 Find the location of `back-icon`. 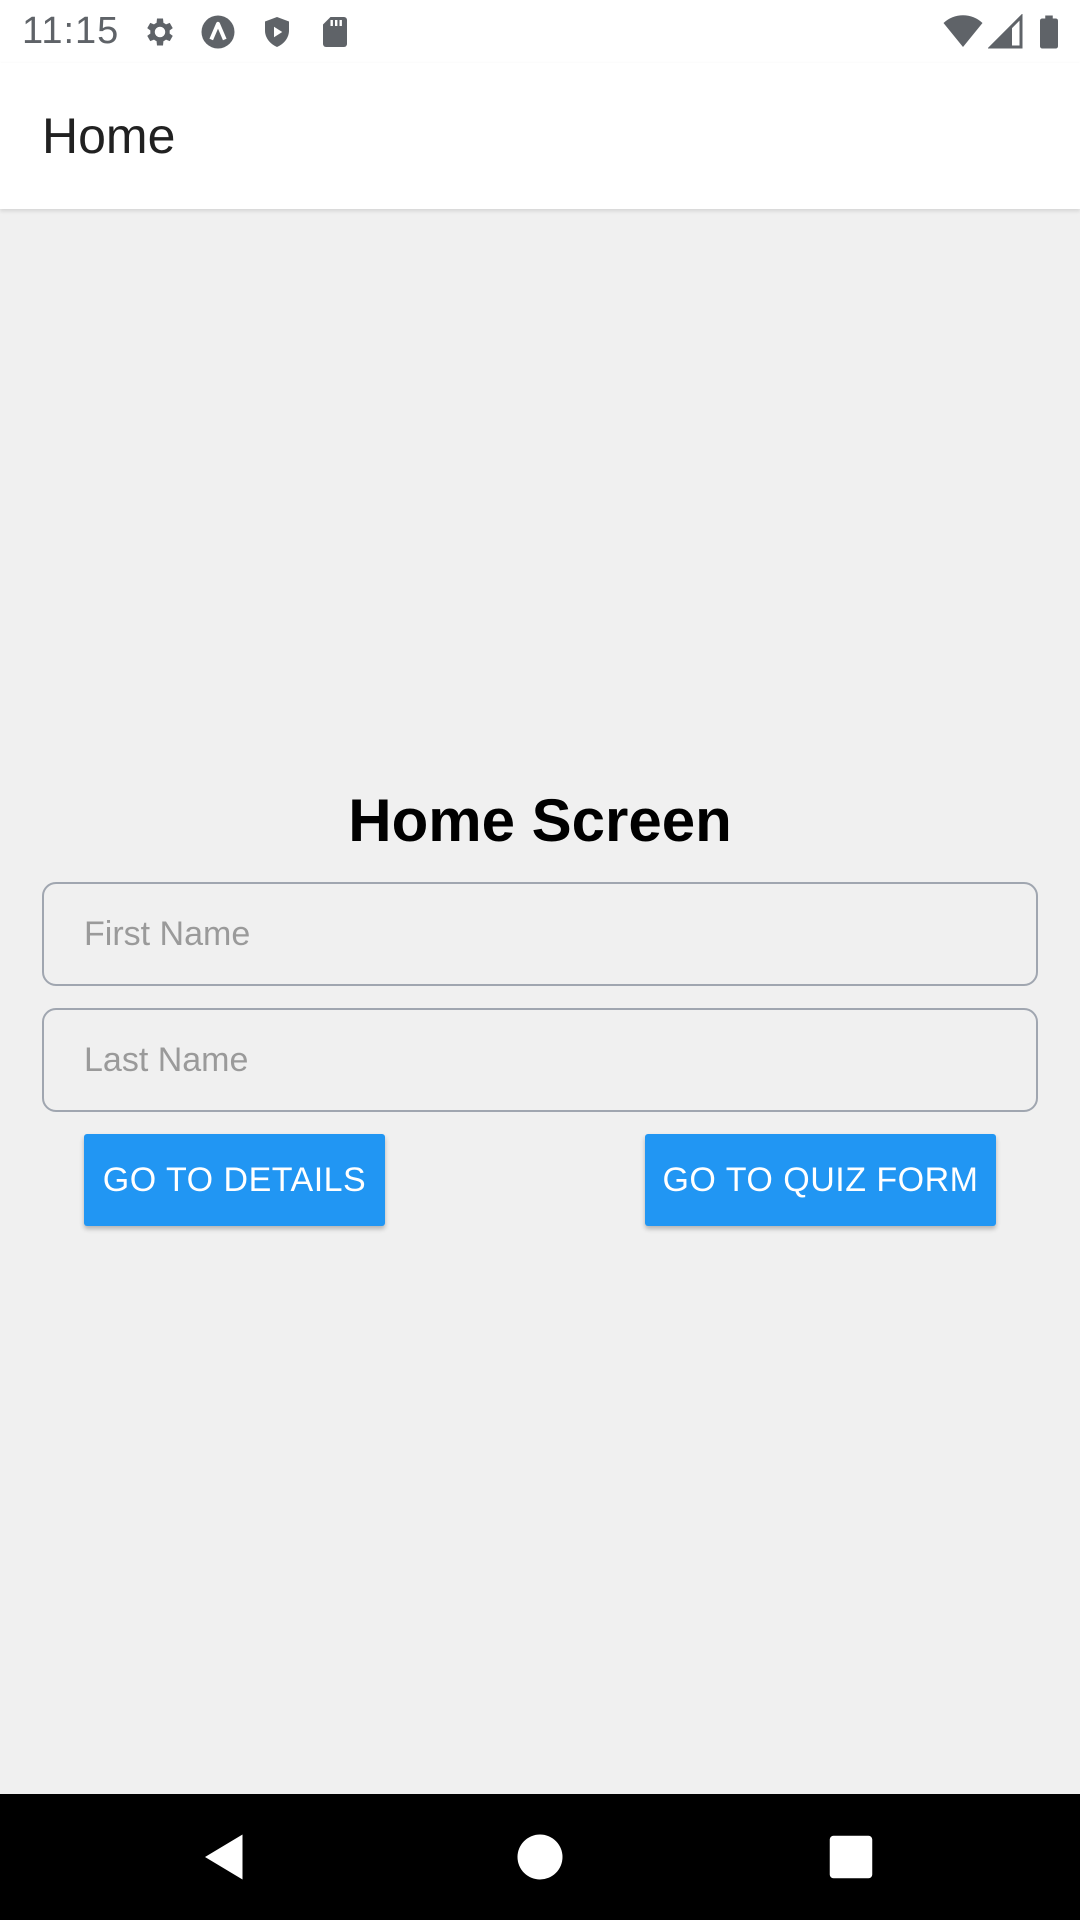

back-icon is located at coordinates (225, 1857).